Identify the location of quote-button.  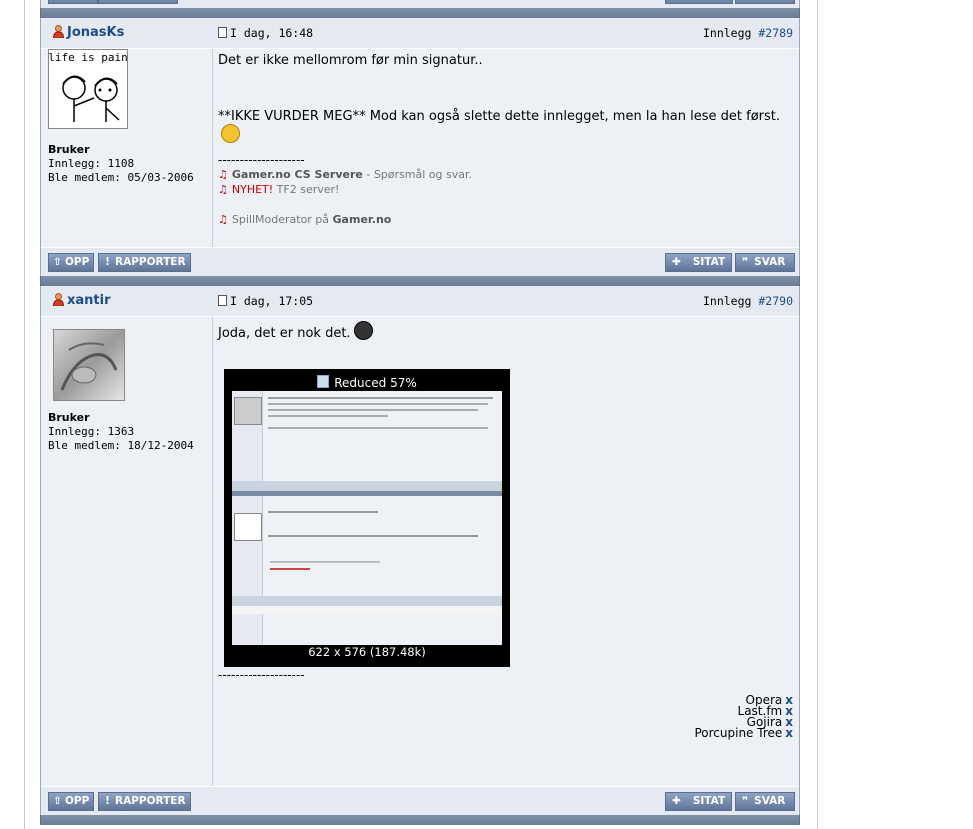
(699, 2).